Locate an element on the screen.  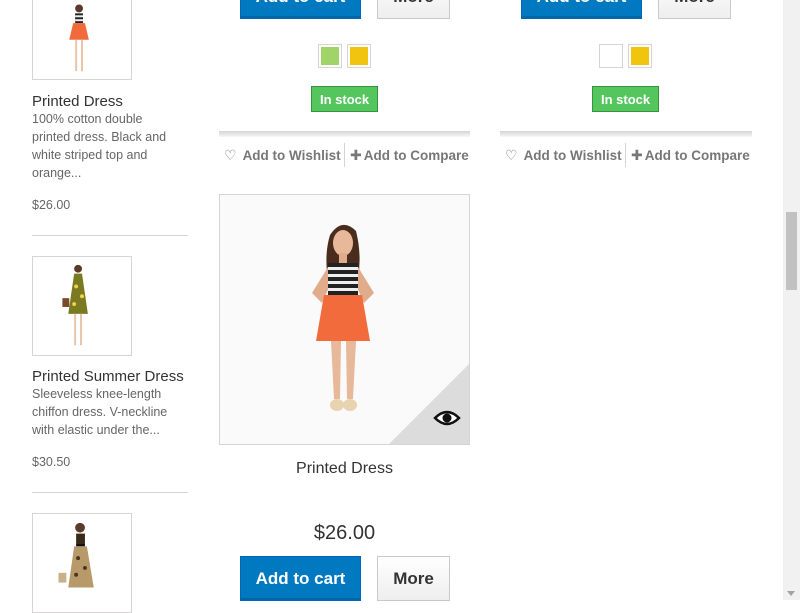
product-price: $26.00 is located at coordinates (344, 533).